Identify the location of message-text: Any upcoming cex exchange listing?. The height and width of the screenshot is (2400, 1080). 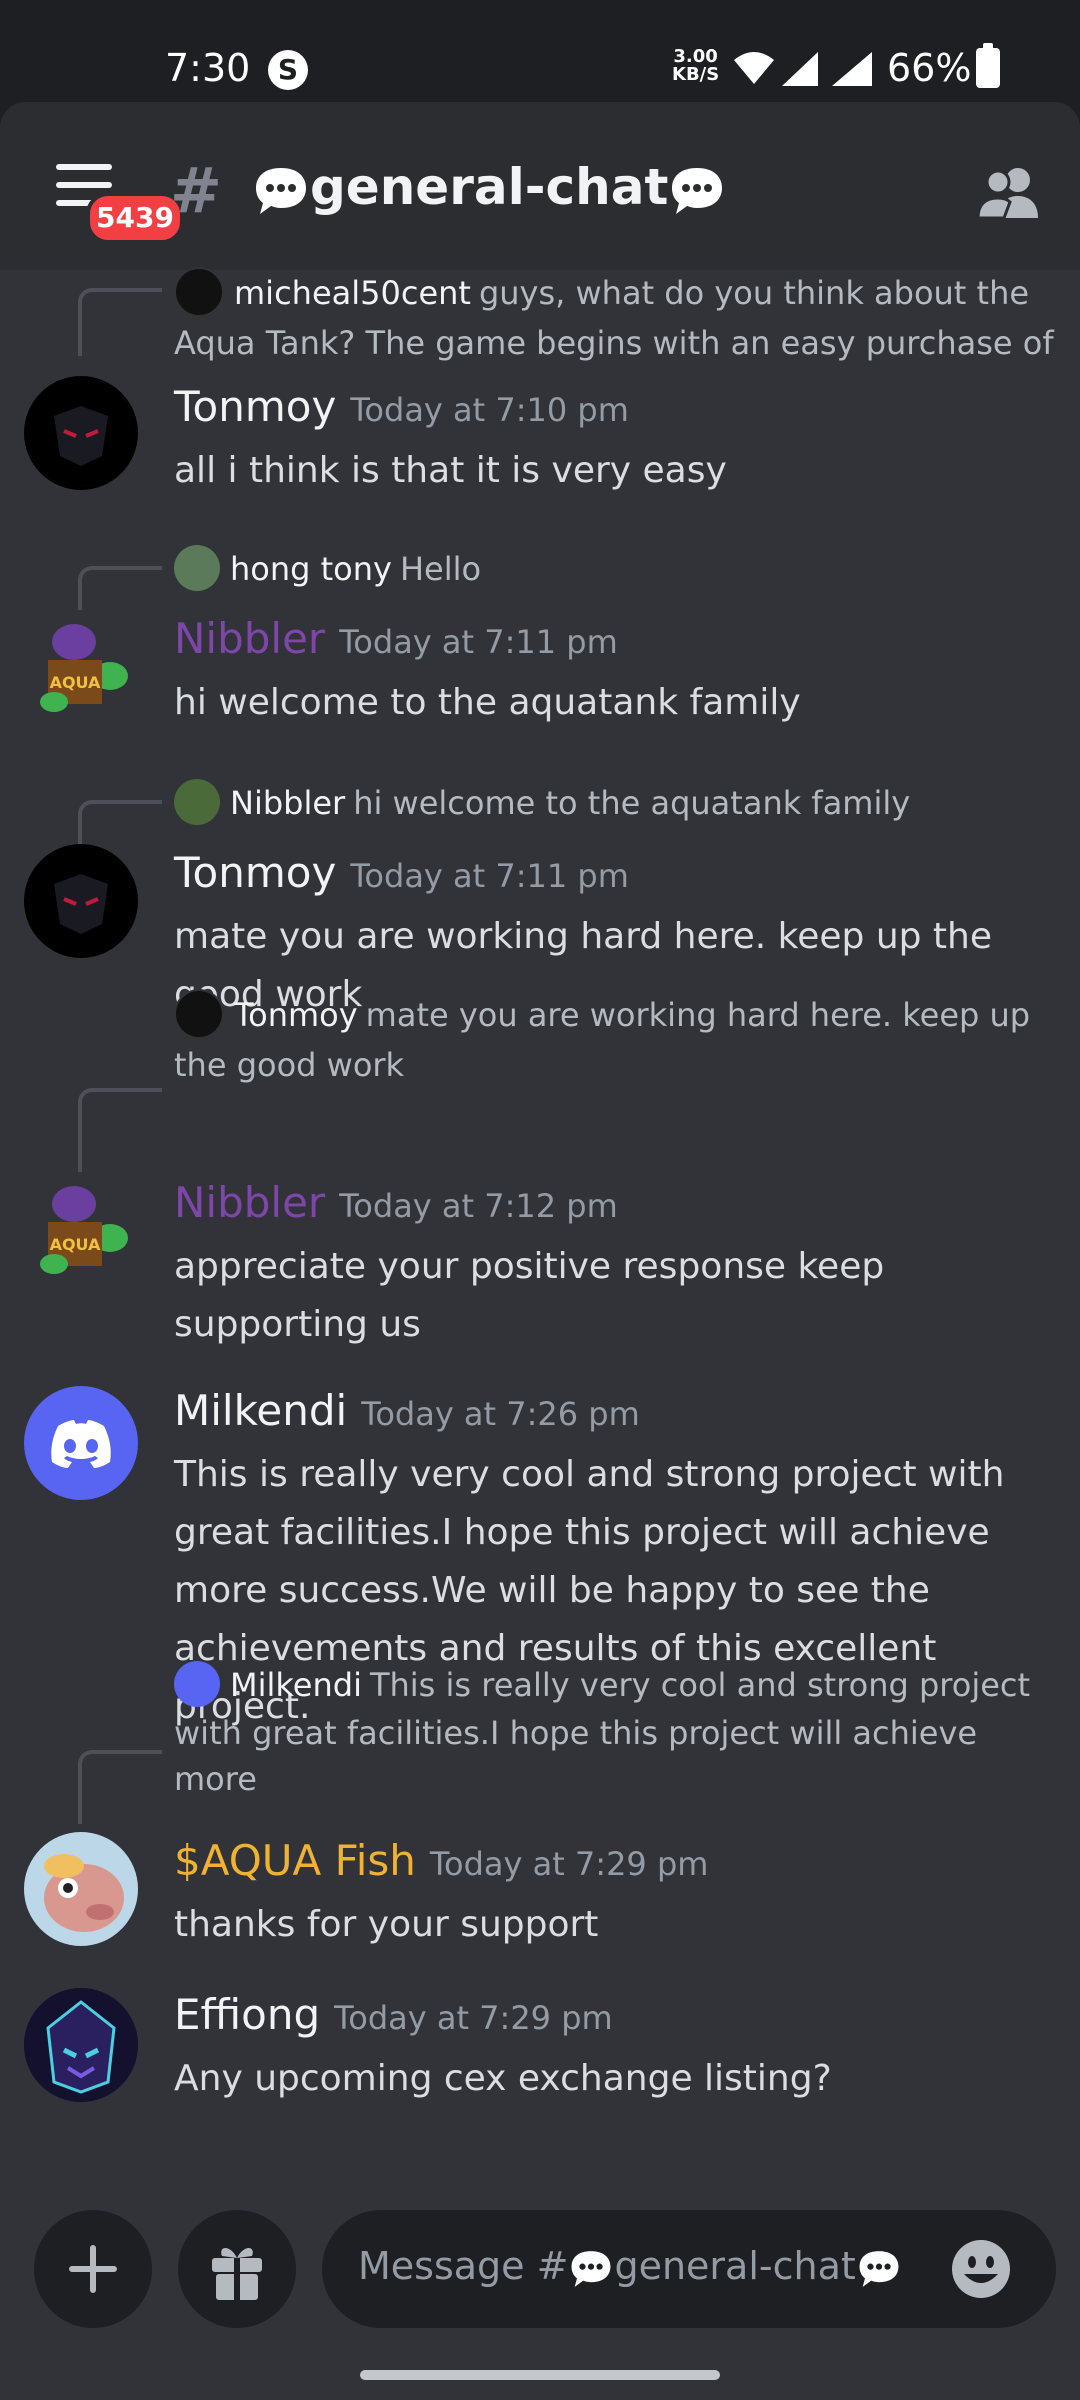
(503, 2078).